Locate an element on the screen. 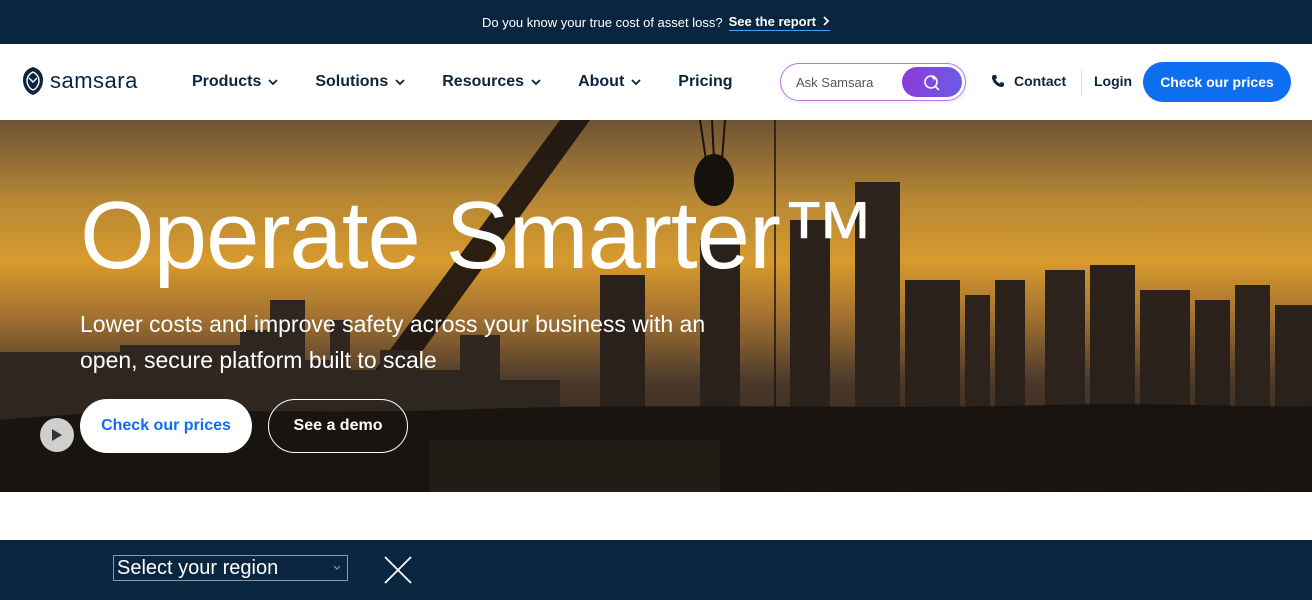 Image resolution: width=1312 pixels, height=600 pixels. hero-check-prices-button: Check our prices is located at coordinates (166, 426).